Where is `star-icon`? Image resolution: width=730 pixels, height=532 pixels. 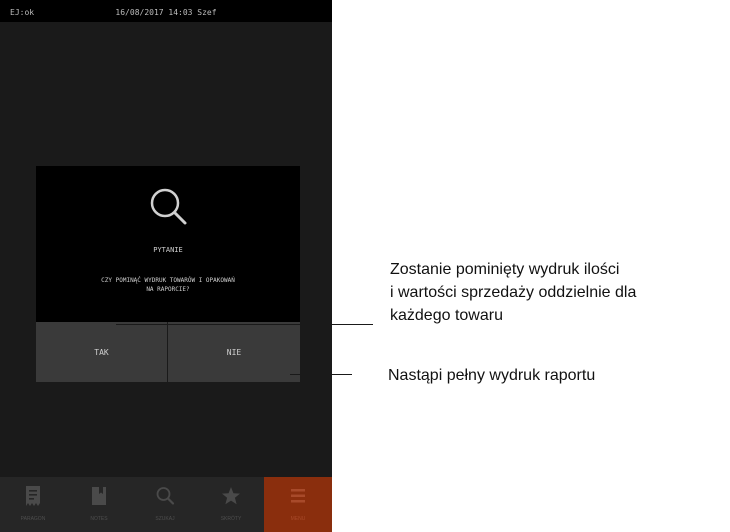 star-icon is located at coordinates (231, 496).